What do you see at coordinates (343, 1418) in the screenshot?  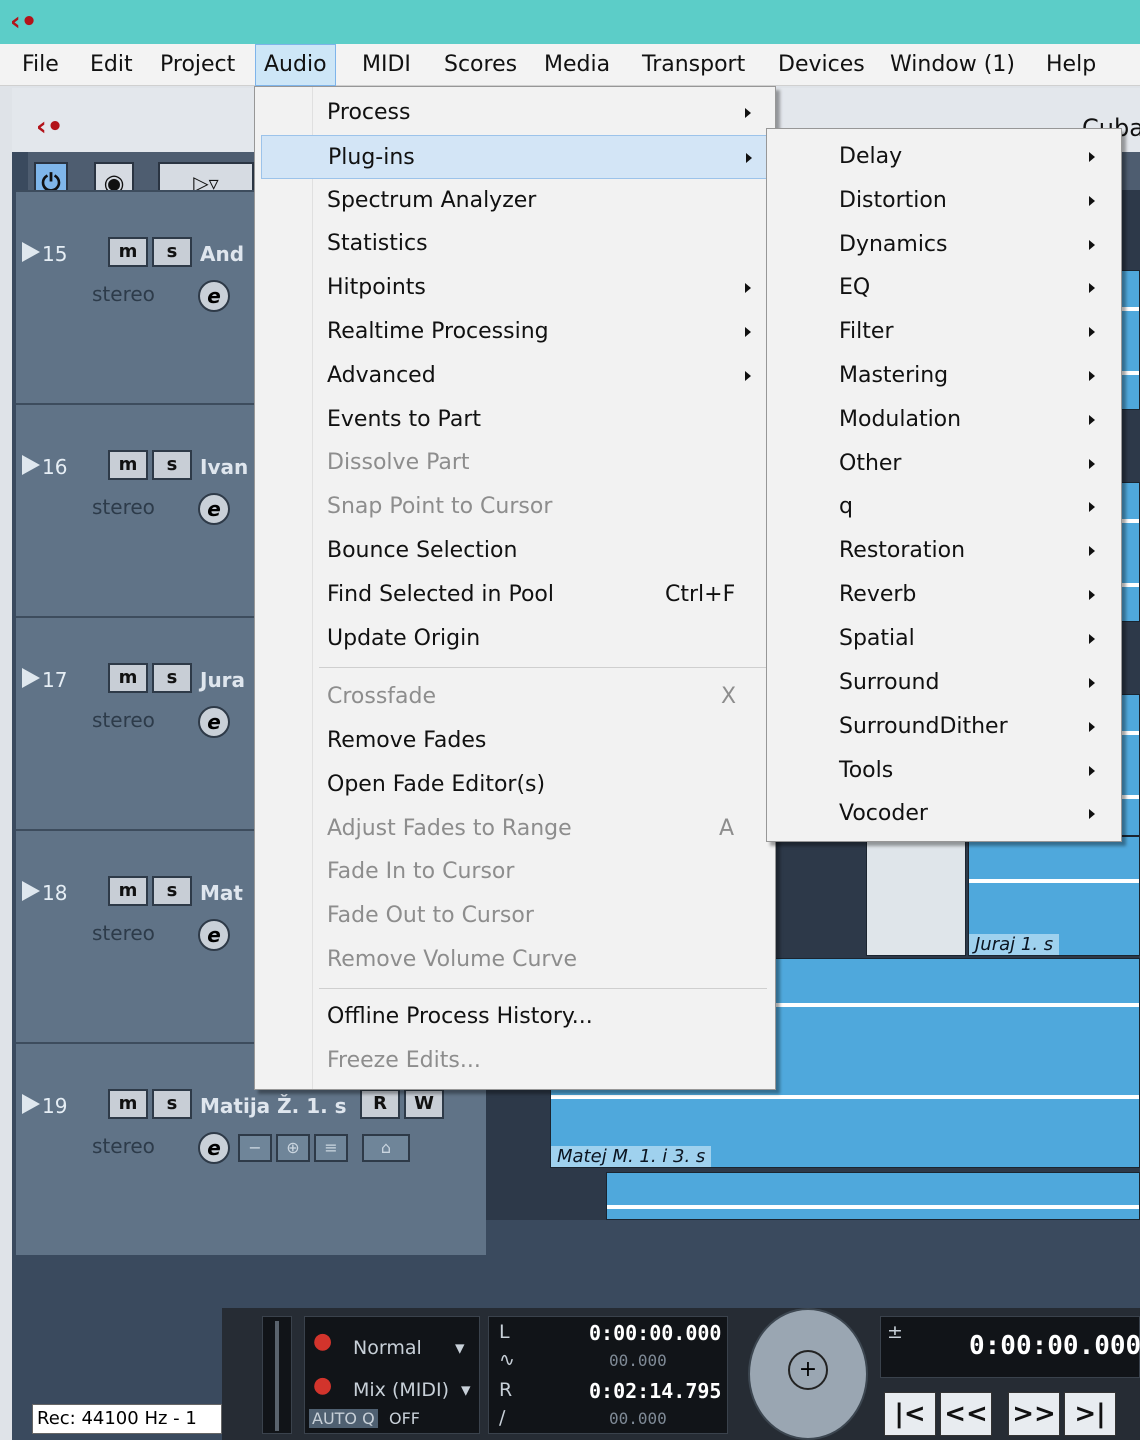 I see `auto-q-label: AUTO Q` at bounding box center [343, 1418].